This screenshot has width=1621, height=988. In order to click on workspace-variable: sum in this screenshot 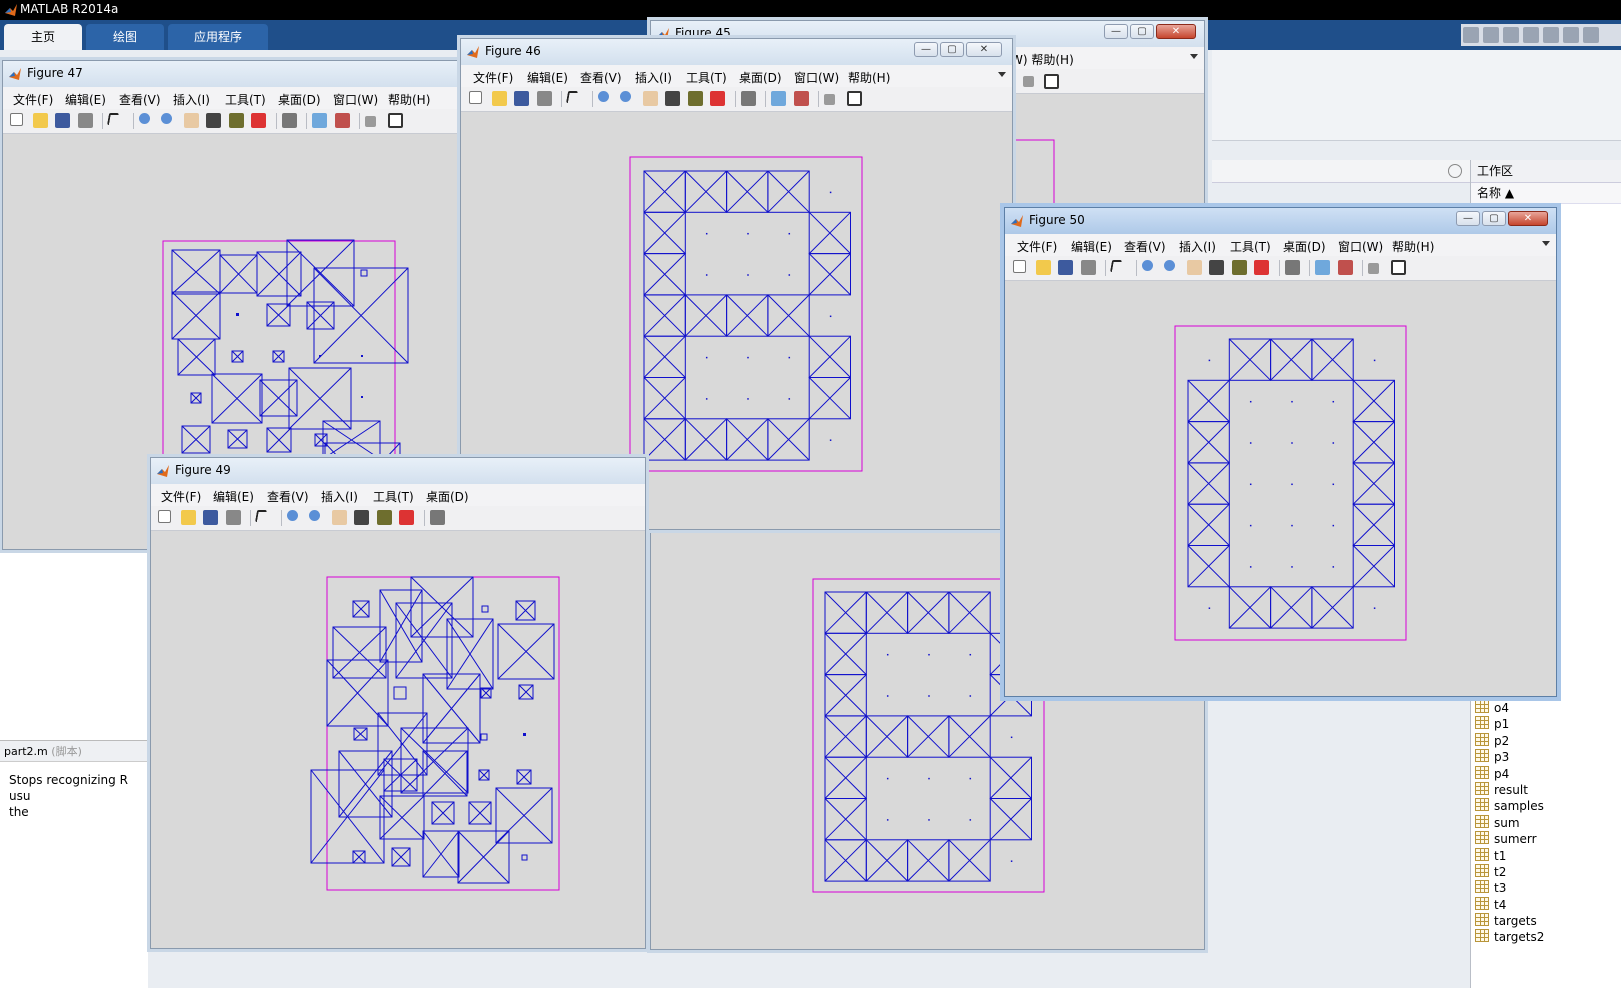, I will do `click(1546, 822)`.